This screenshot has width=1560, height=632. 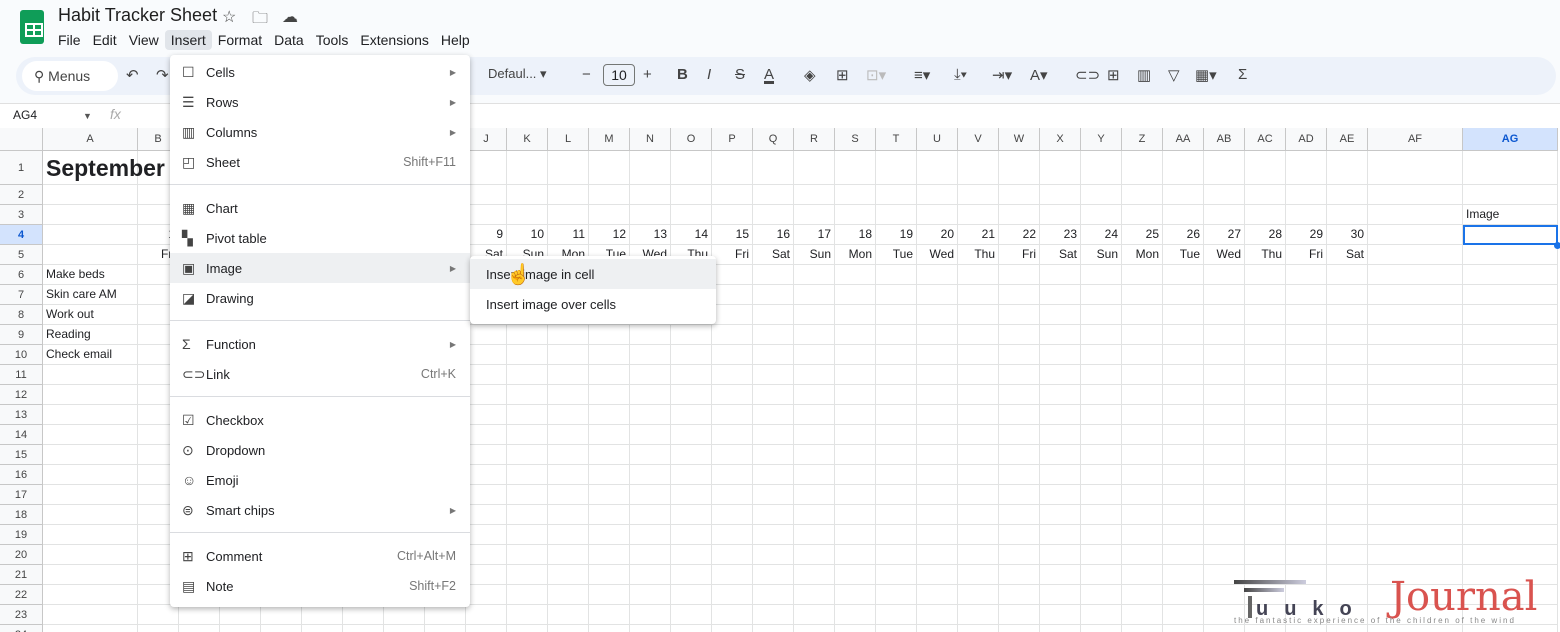 What do you see at coordinates (1060, 628) in the screenshot?
I see `cell-X24` at bounding box center [1060, 628].